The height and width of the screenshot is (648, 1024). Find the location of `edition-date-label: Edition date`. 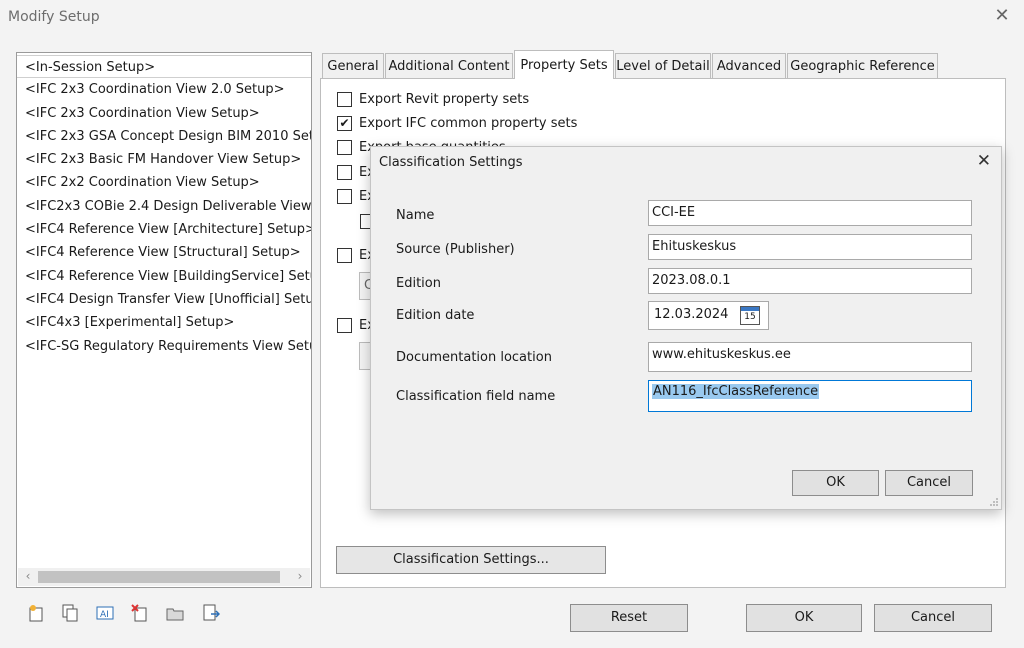

edition-date-label: Edition date is located at coordinates (435, 315).